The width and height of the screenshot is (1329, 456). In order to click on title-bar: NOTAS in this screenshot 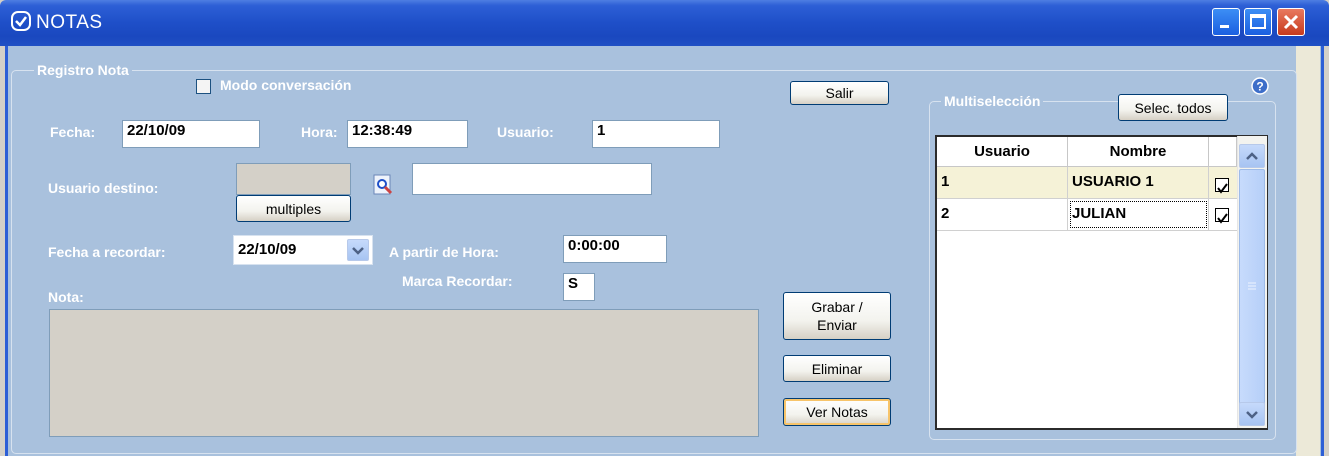, I will do `click(664, 23)`.